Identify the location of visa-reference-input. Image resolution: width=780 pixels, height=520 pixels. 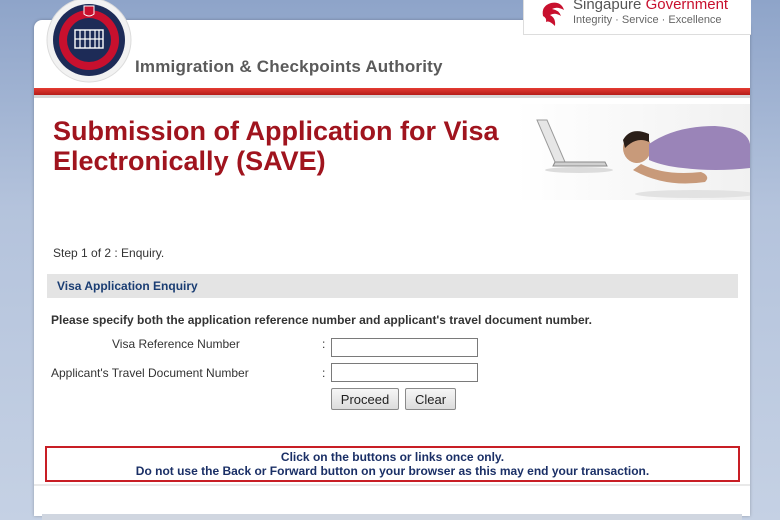
(404, 347).